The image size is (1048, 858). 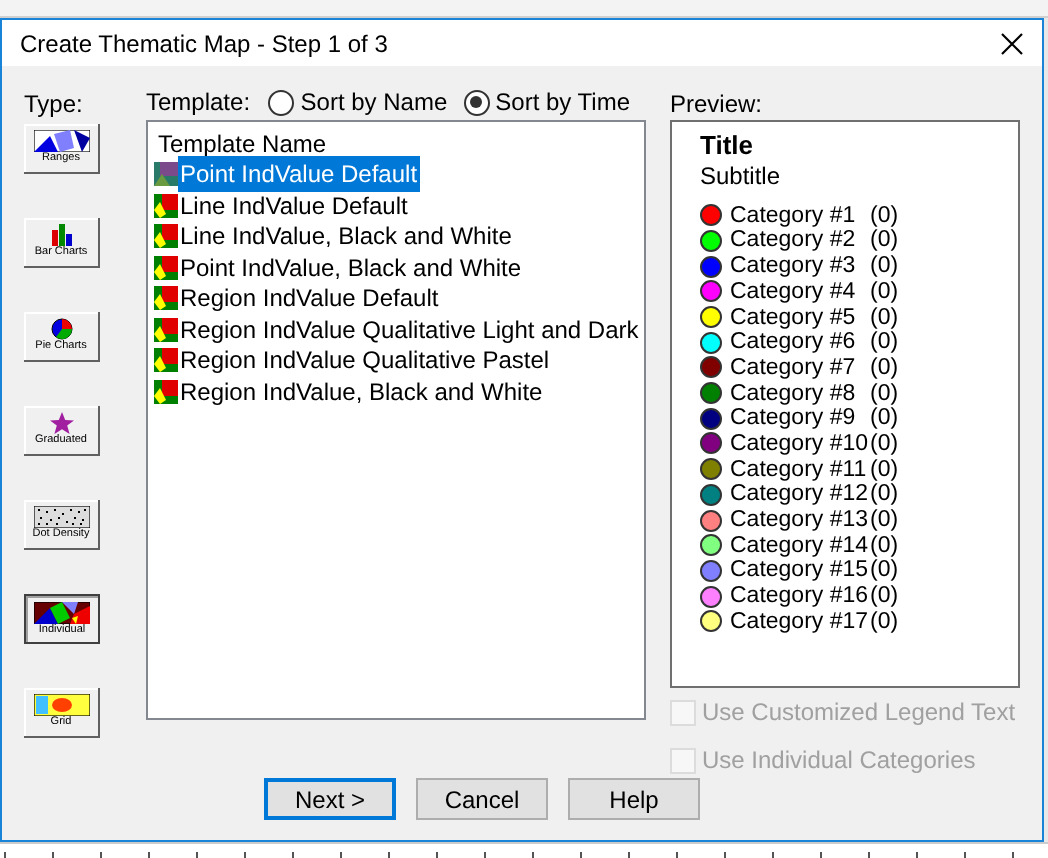 I want to click on dot-pattern-icon, so click(x=61, y=517).